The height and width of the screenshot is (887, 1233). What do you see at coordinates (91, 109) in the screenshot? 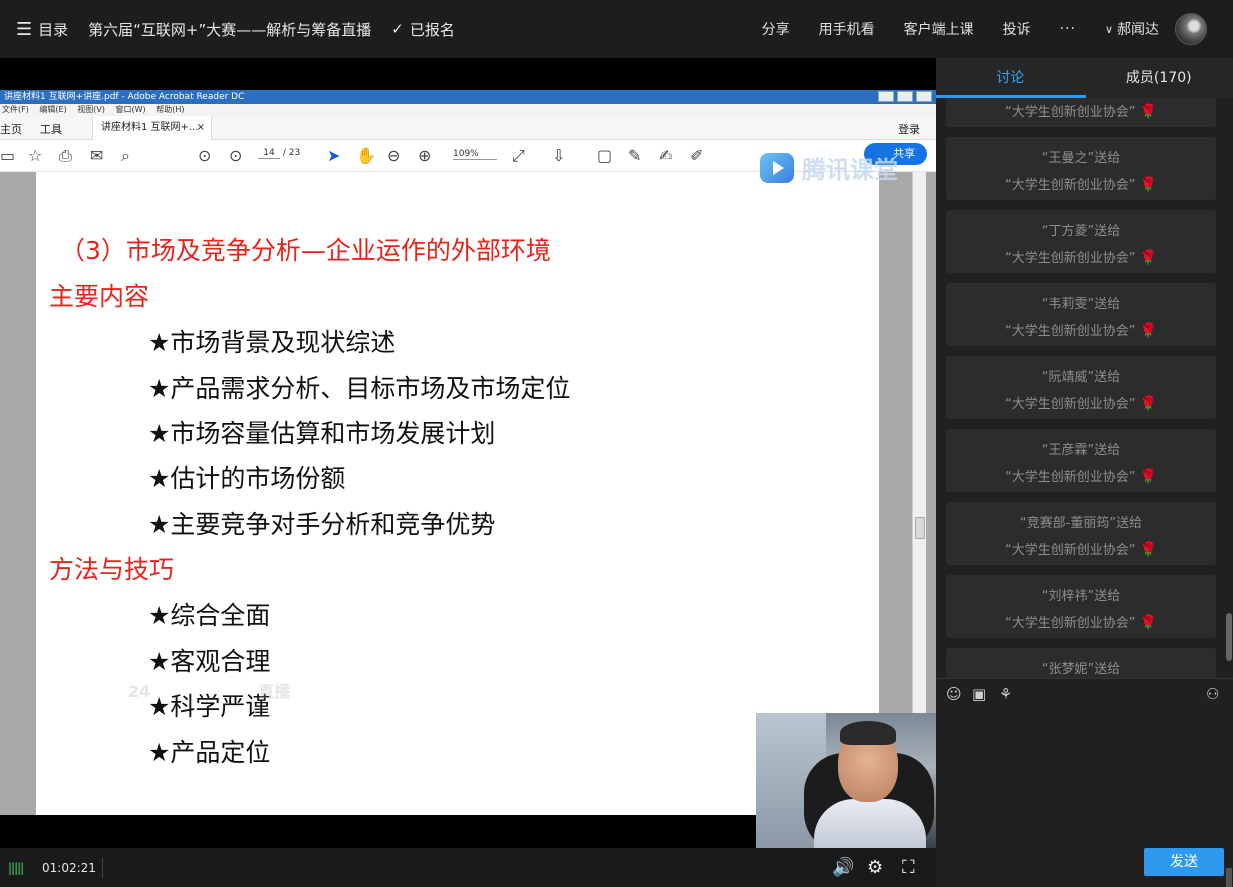
I see `menu-view: 视图(V)` at bounding box center [91, 109].